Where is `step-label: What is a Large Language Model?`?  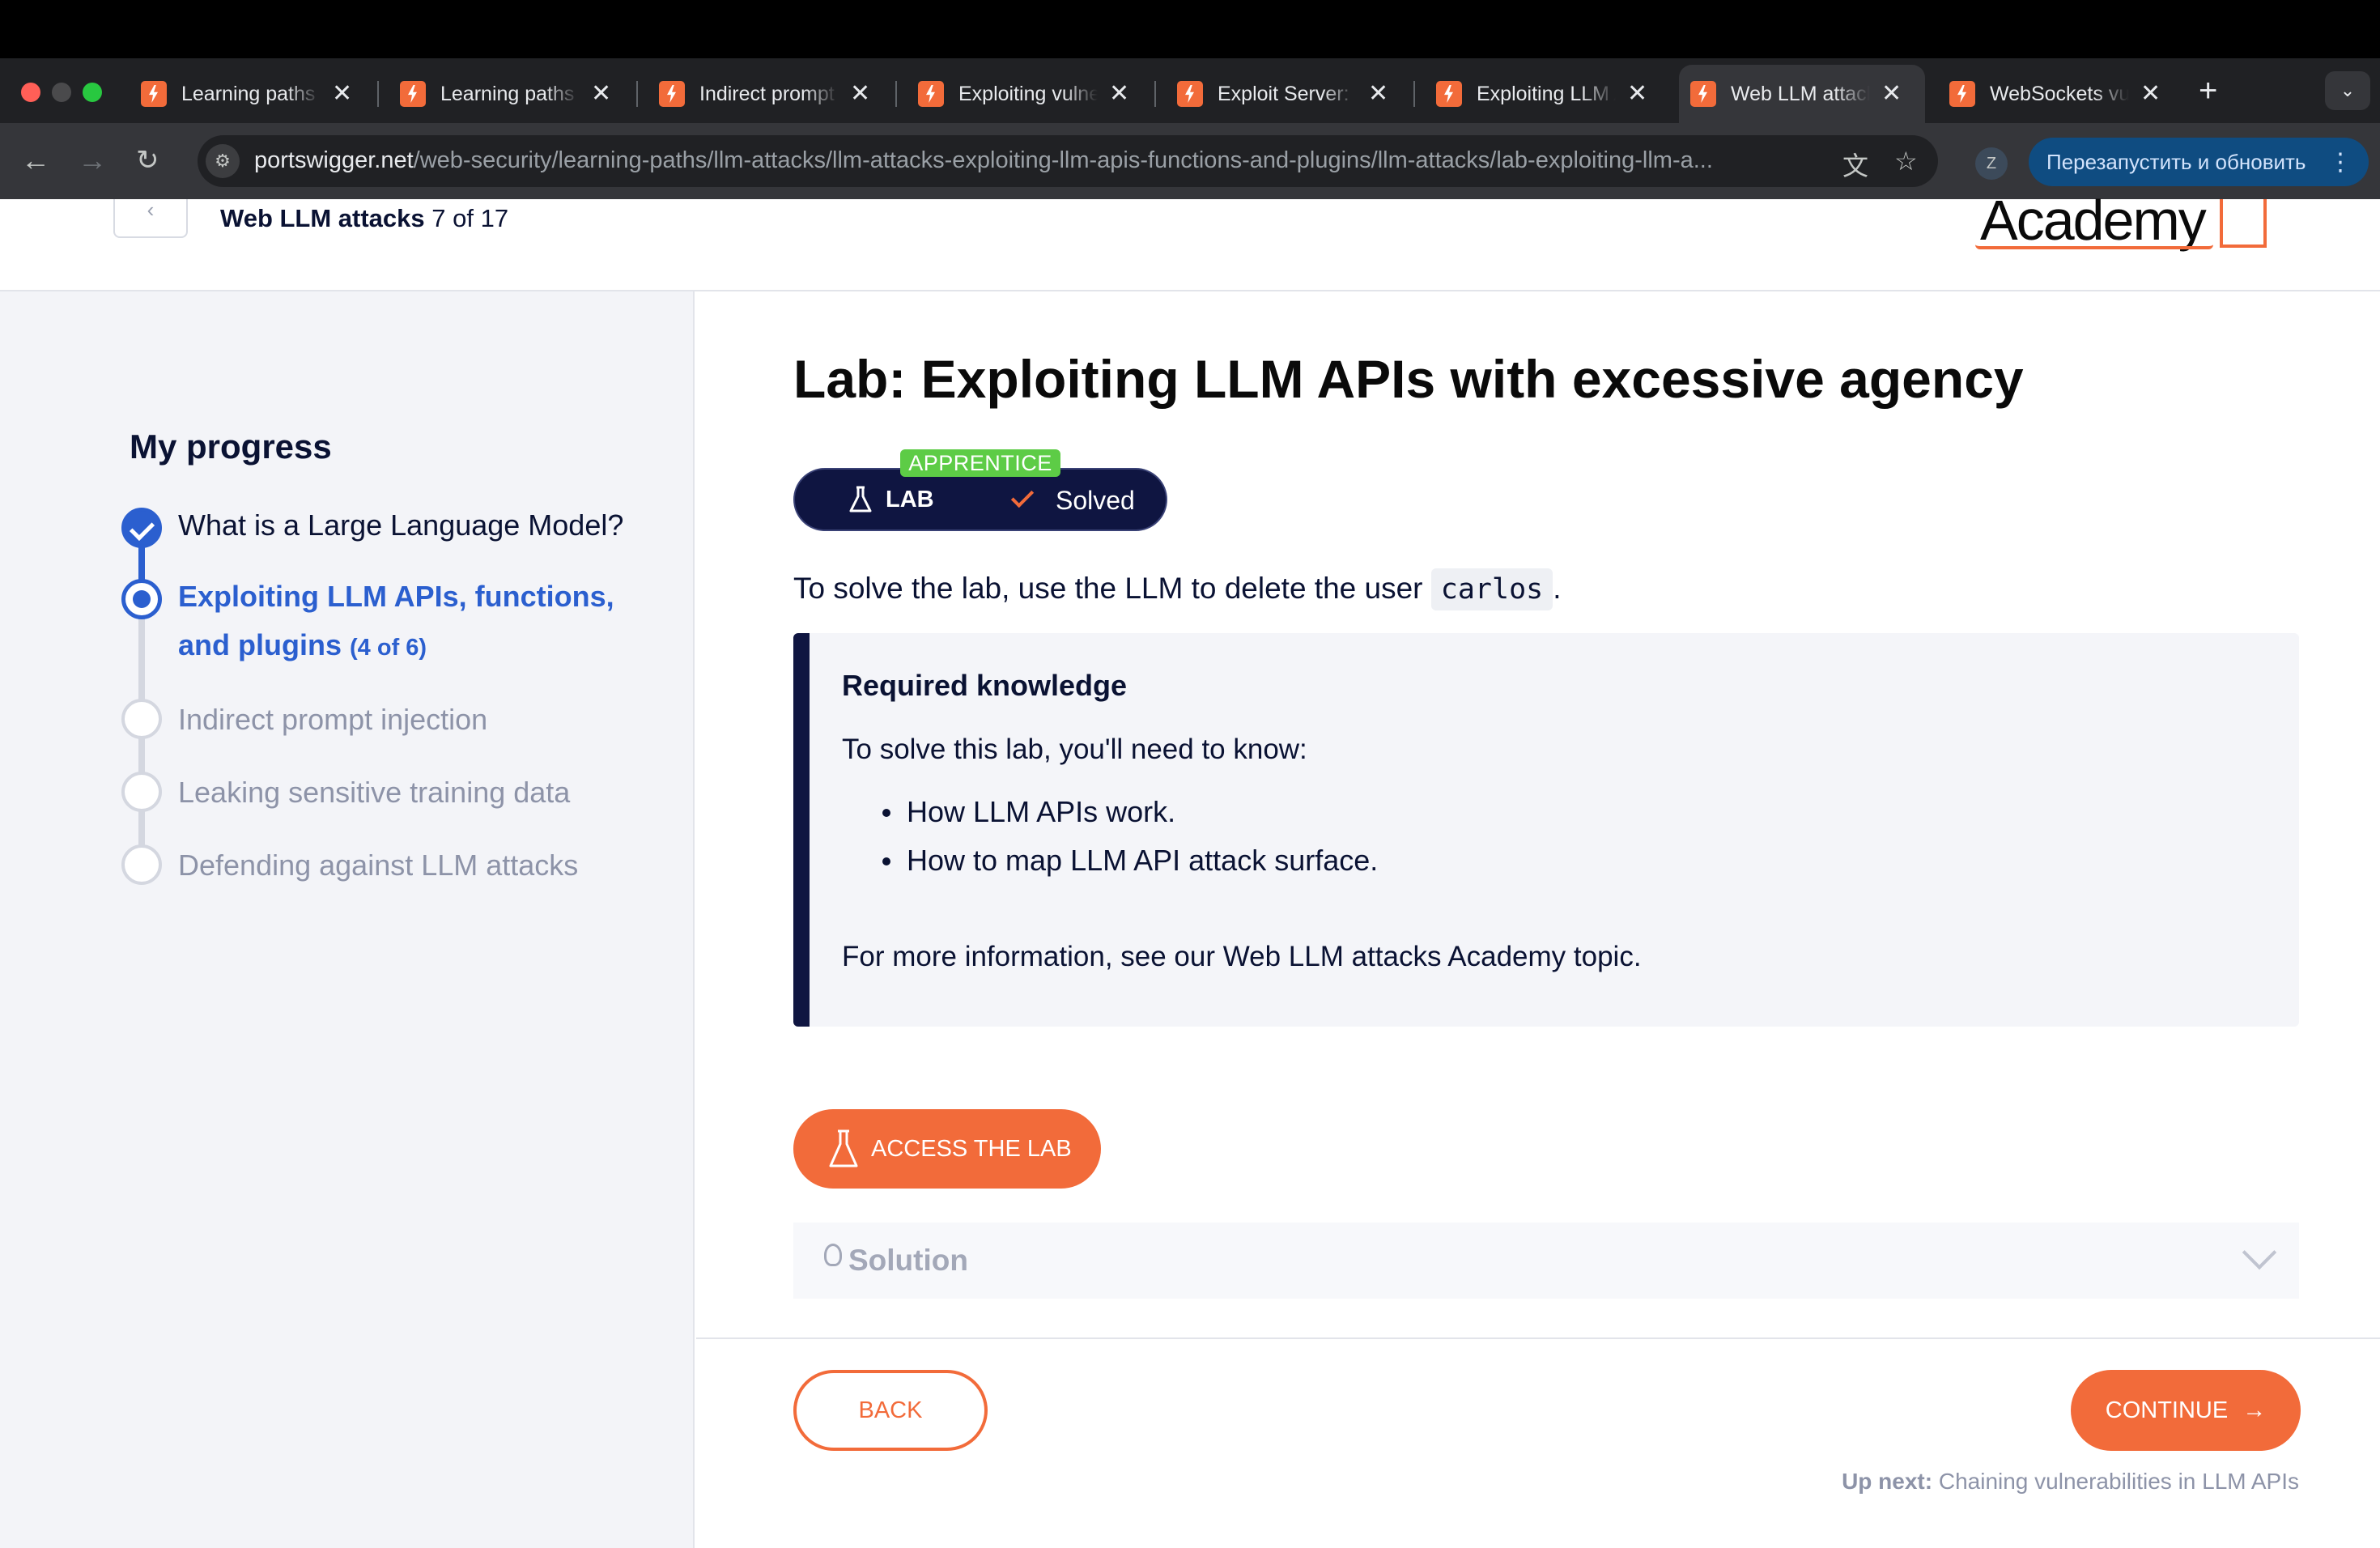 step-label: What is a Large Language Model? is located at coordinates (400, 525).